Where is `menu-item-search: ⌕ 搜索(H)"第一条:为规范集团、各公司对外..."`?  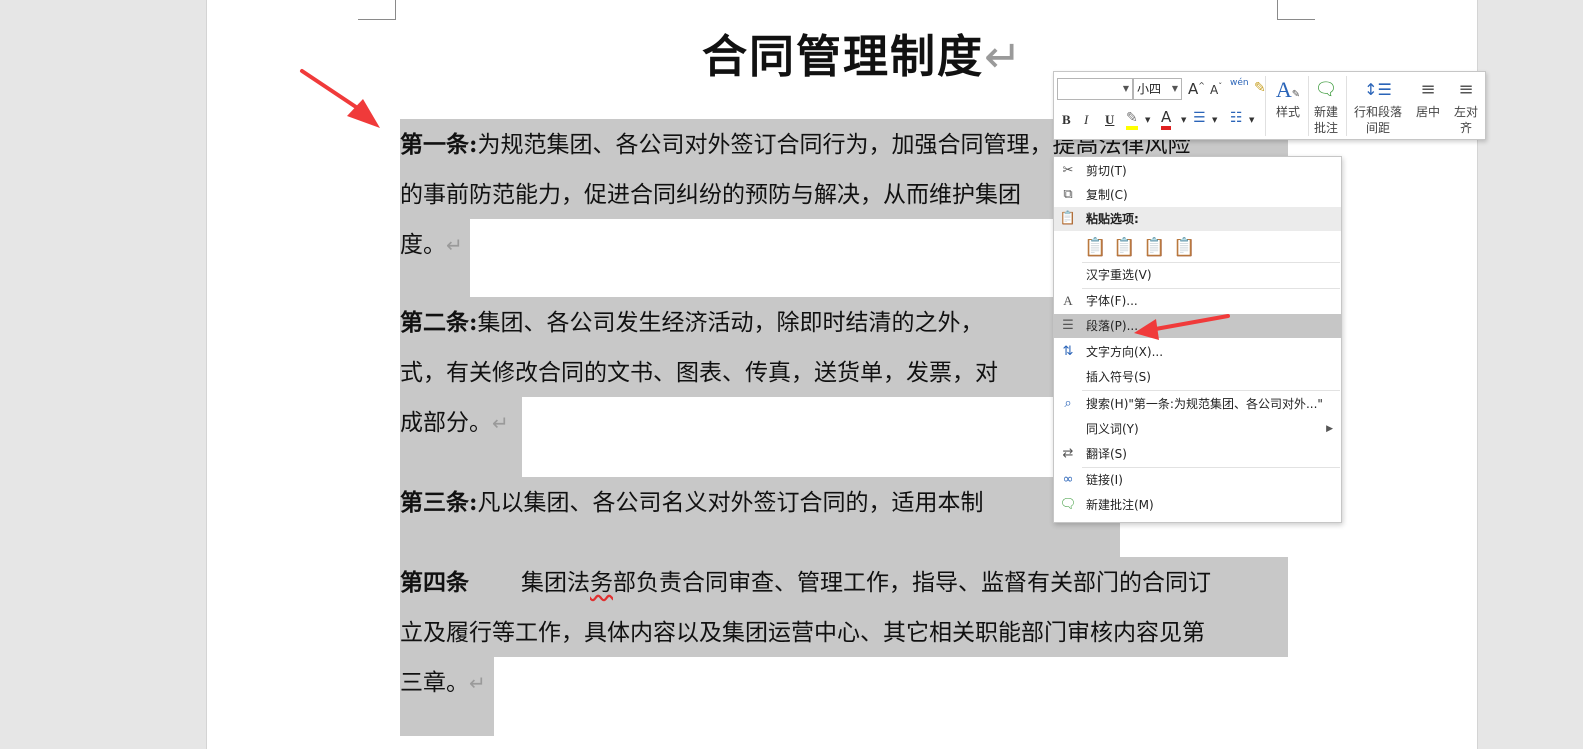 menu-item-search: ⌕ 搜索(H)"第一条:为规范集团、各公司对外..." is located at coordinates (1197, 404).